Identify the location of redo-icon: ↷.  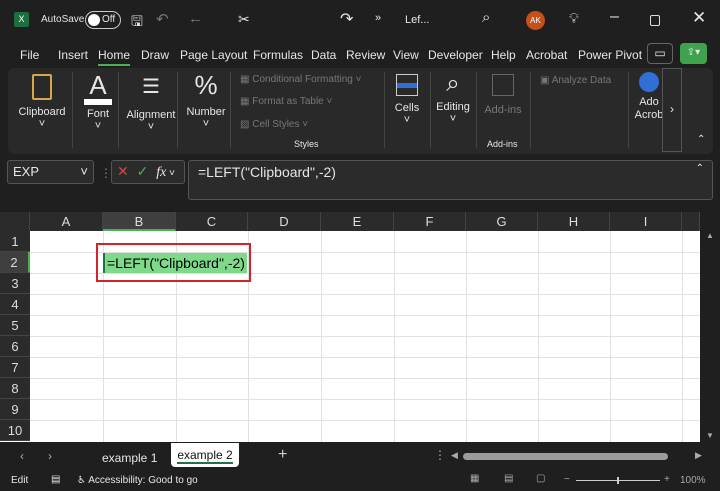
(346, 19).